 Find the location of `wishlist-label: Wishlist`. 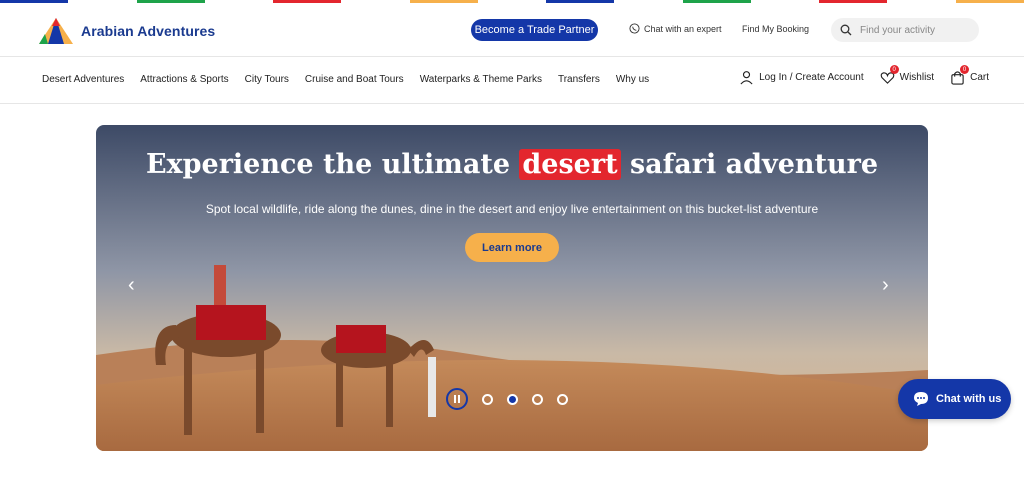

wishlist-label: Wishlist is located at coordinates (917, 77).